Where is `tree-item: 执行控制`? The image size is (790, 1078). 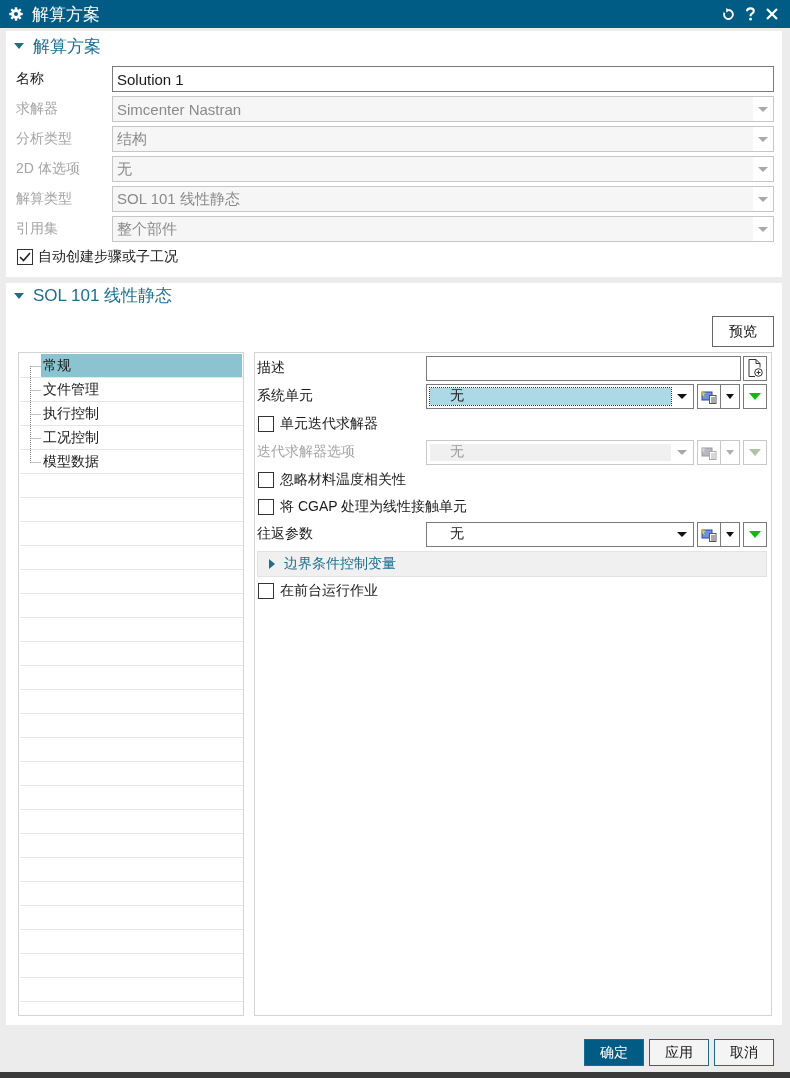 tree-item: 执行控制 is located at coordinates (141, 413).